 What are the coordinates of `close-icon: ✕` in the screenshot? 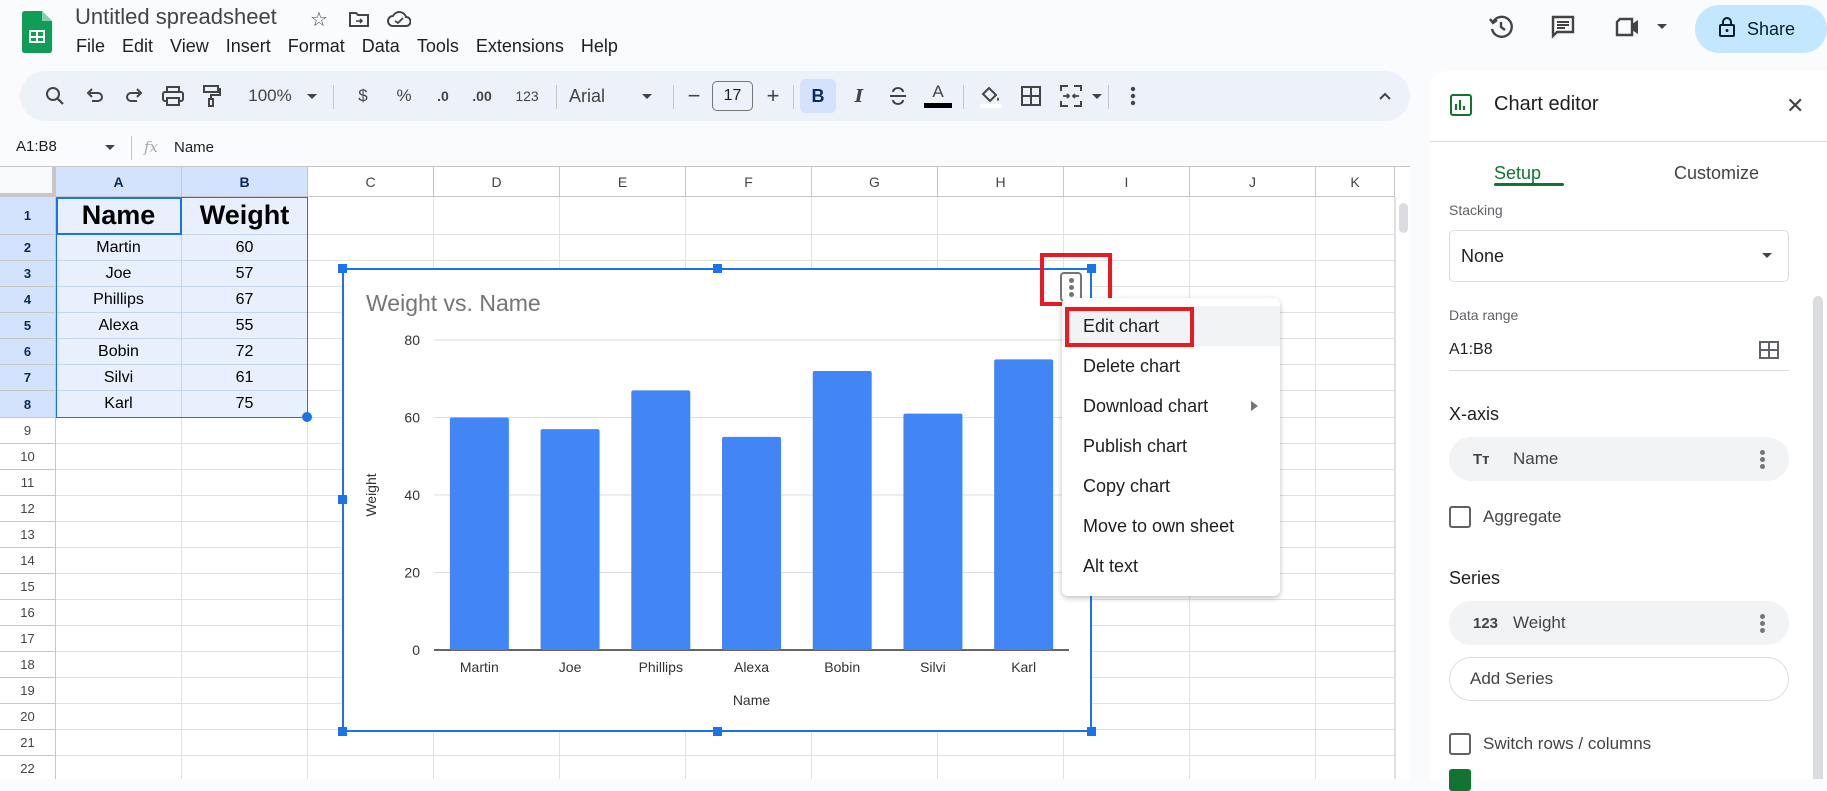 It's located at (1795, 106).